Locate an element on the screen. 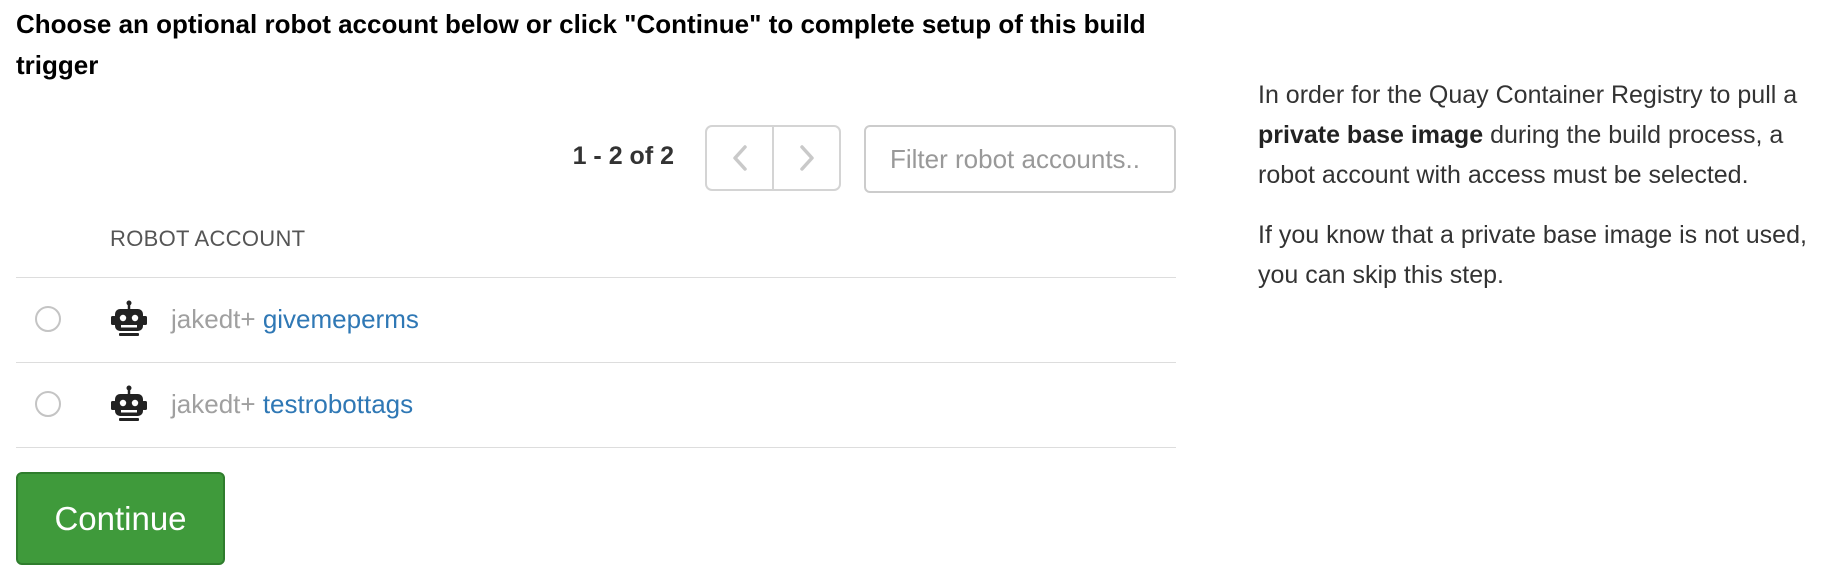 The height and width of the screenshot is (574, 1822). help-text-emphasis: private base image is located at coordinates (1371, 135).